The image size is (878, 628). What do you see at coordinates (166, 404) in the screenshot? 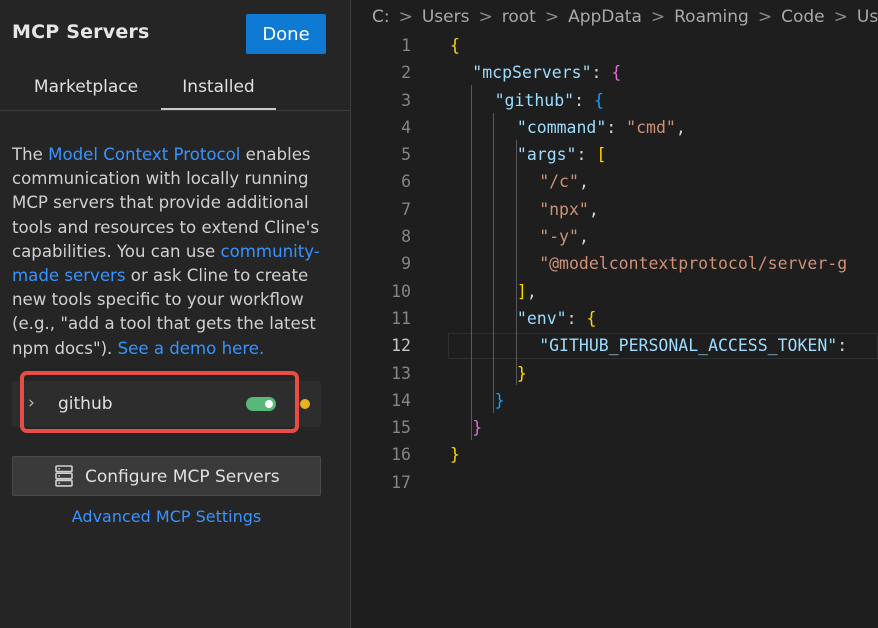
I see `server-row-github: › github` at bounding box center [166, 404].